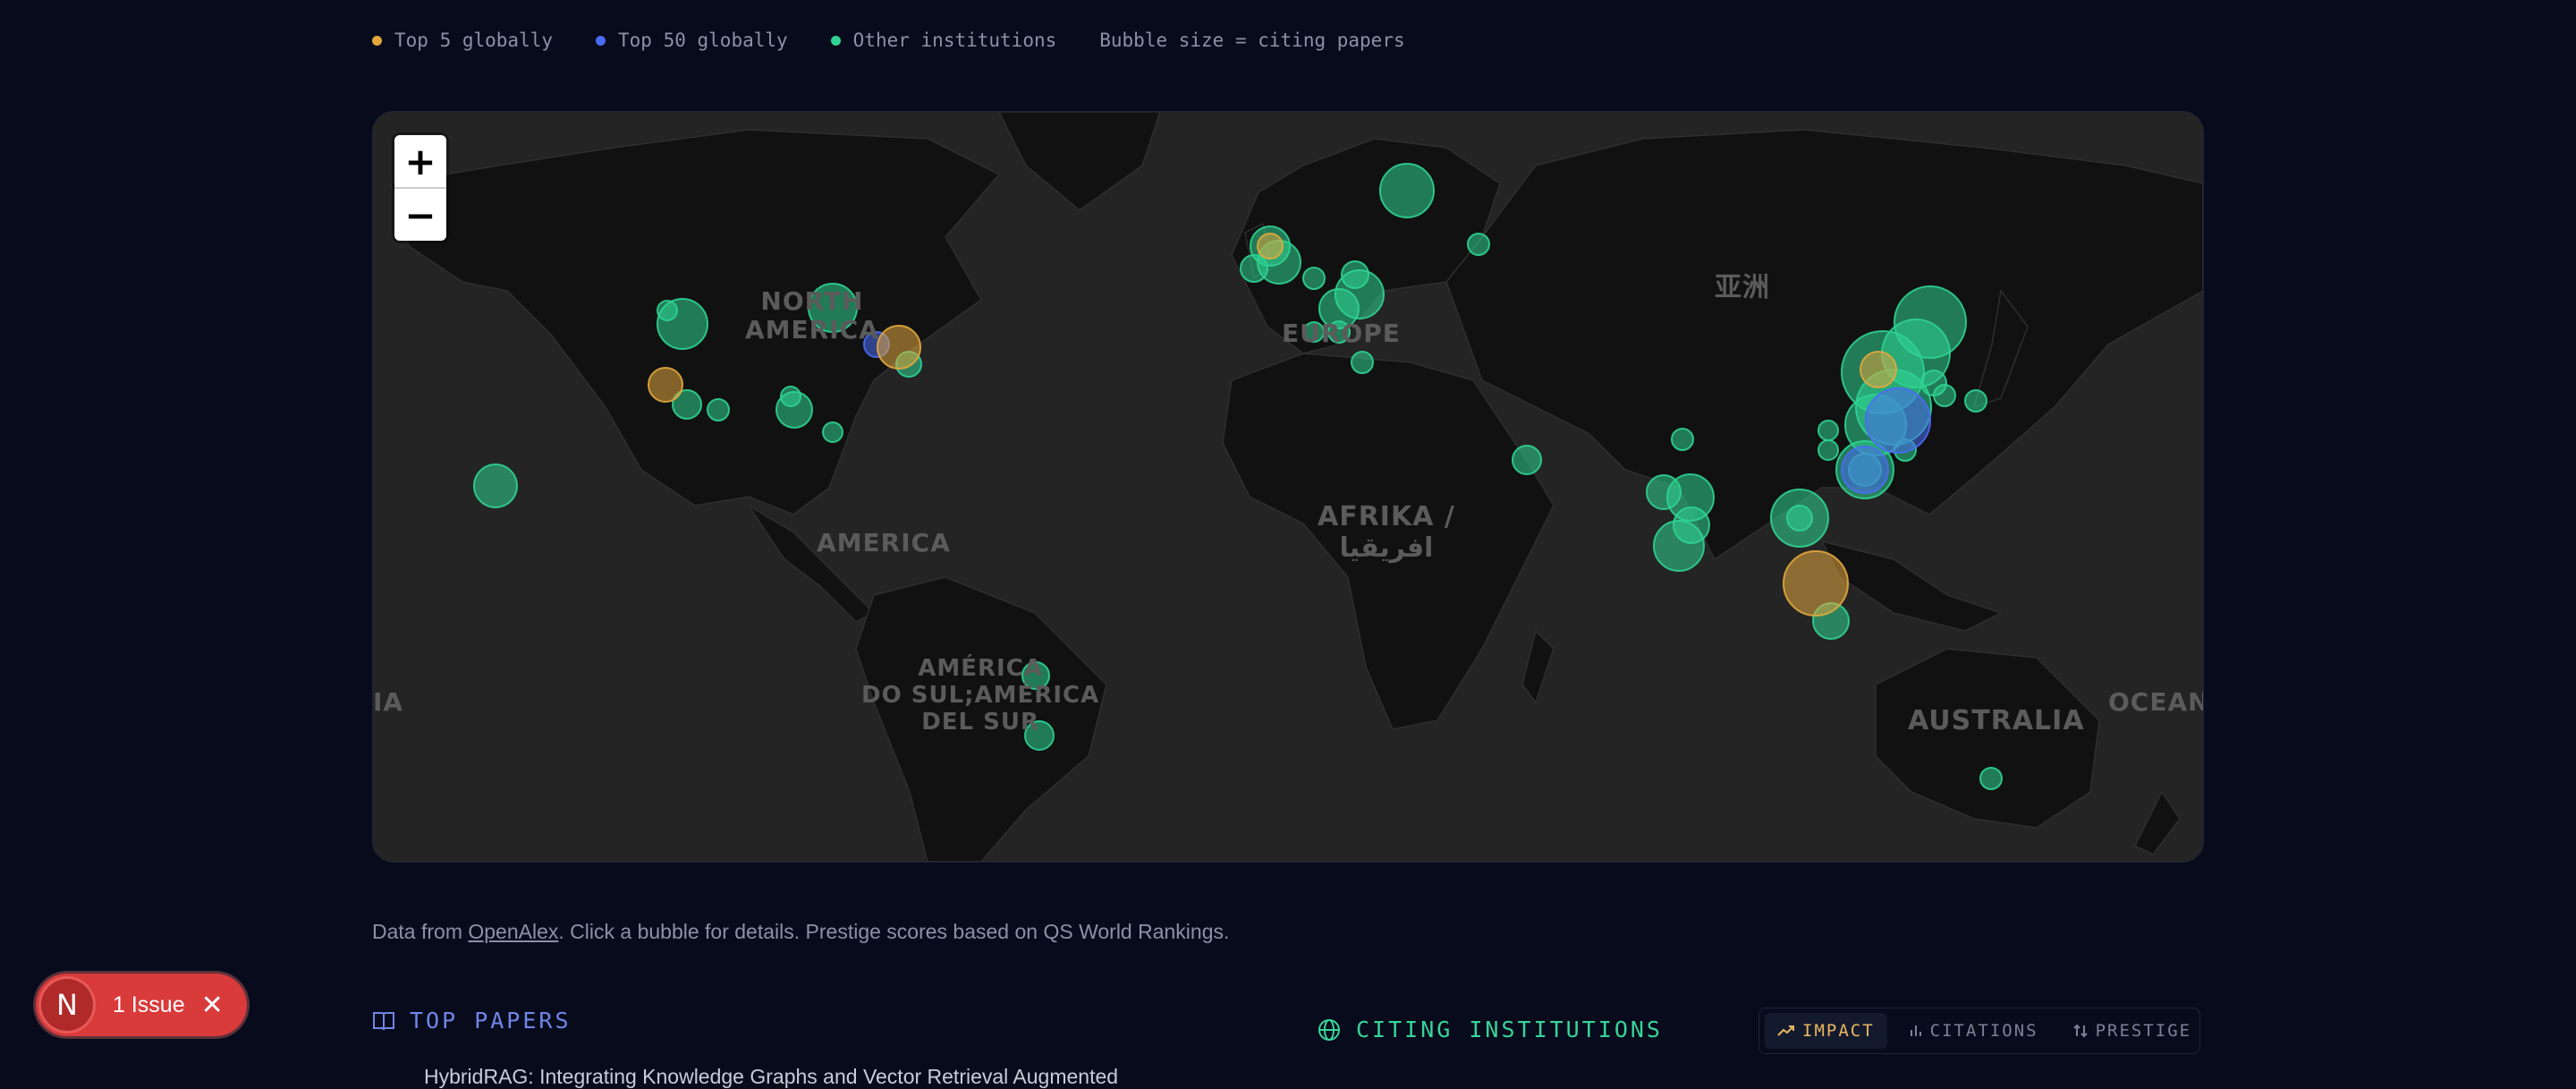 Image resolution: width=2576 pixels, height=1089 pixels. I want to click on close-icon: ✕, so click(212, 1005).